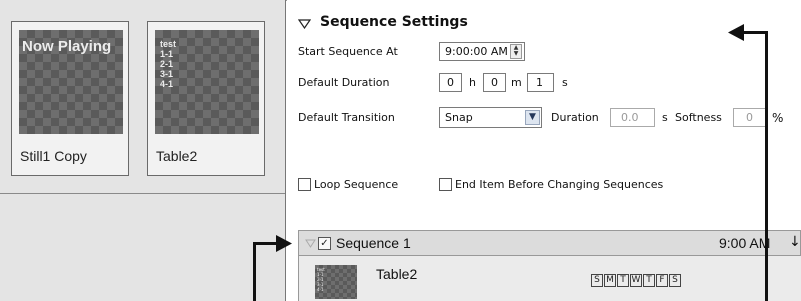 This screenshot has height=301, width=801. What do you see at coordinates (168, 44) in the screenshot?
I see `thumbnail-line: test` at bounding box center [168, 44].